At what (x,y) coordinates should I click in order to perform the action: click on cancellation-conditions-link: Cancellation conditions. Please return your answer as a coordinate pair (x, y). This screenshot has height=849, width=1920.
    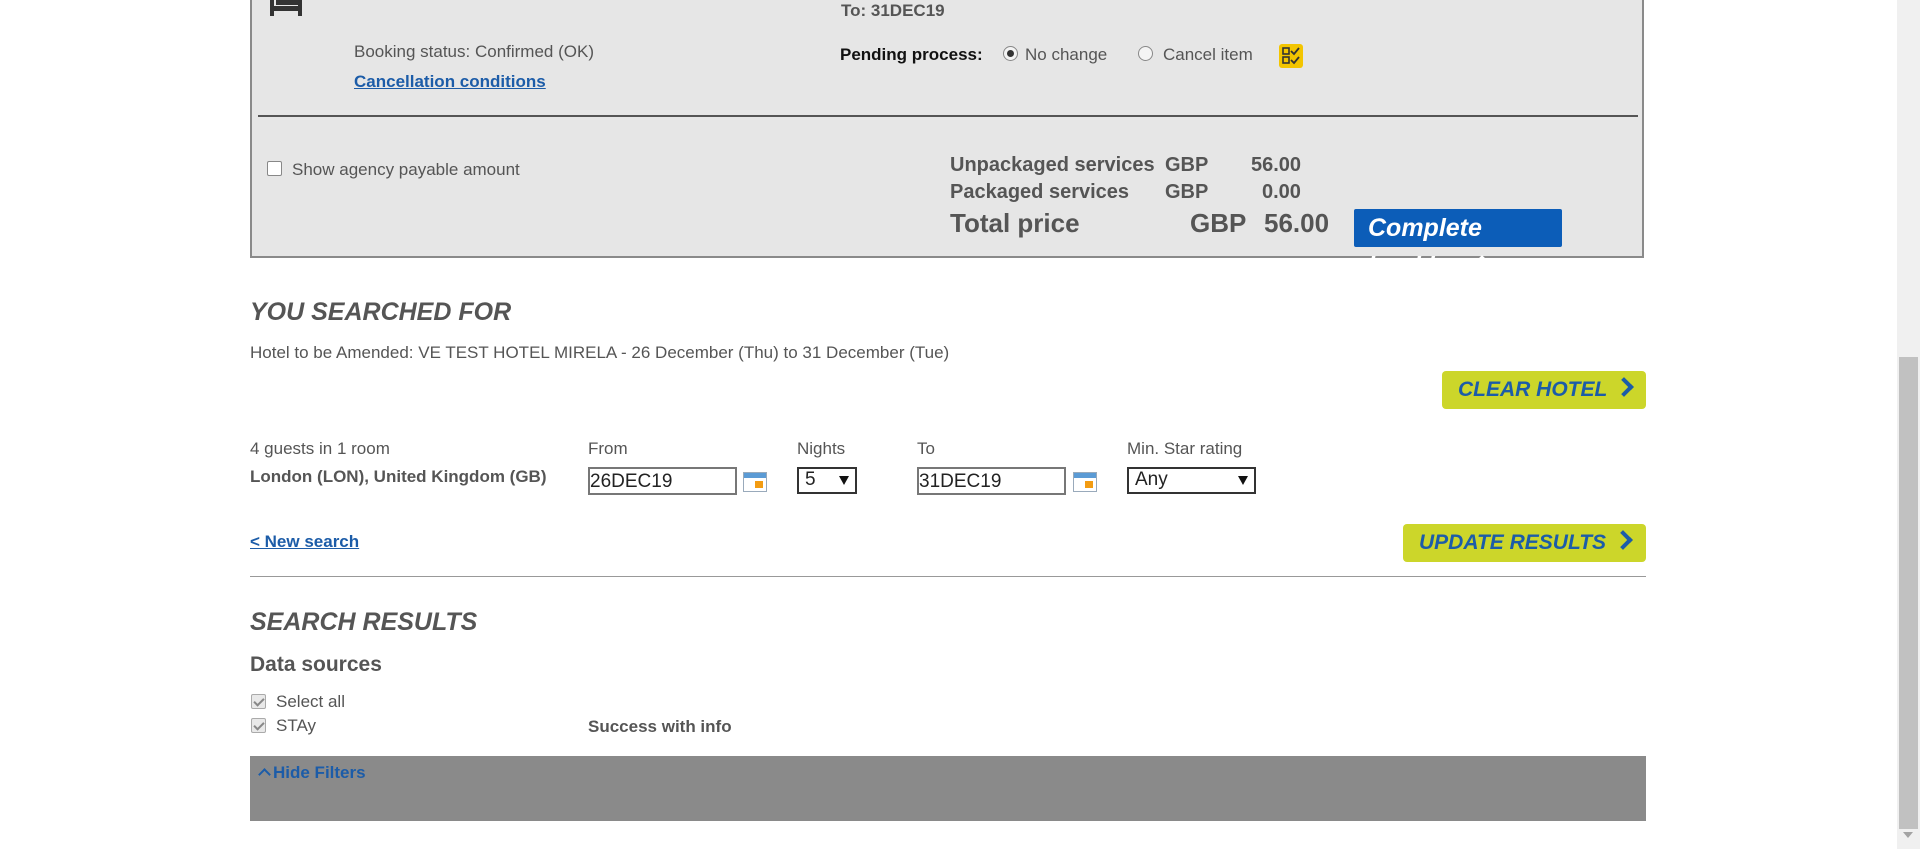
    Looking at the image, I should click on (450, 82).